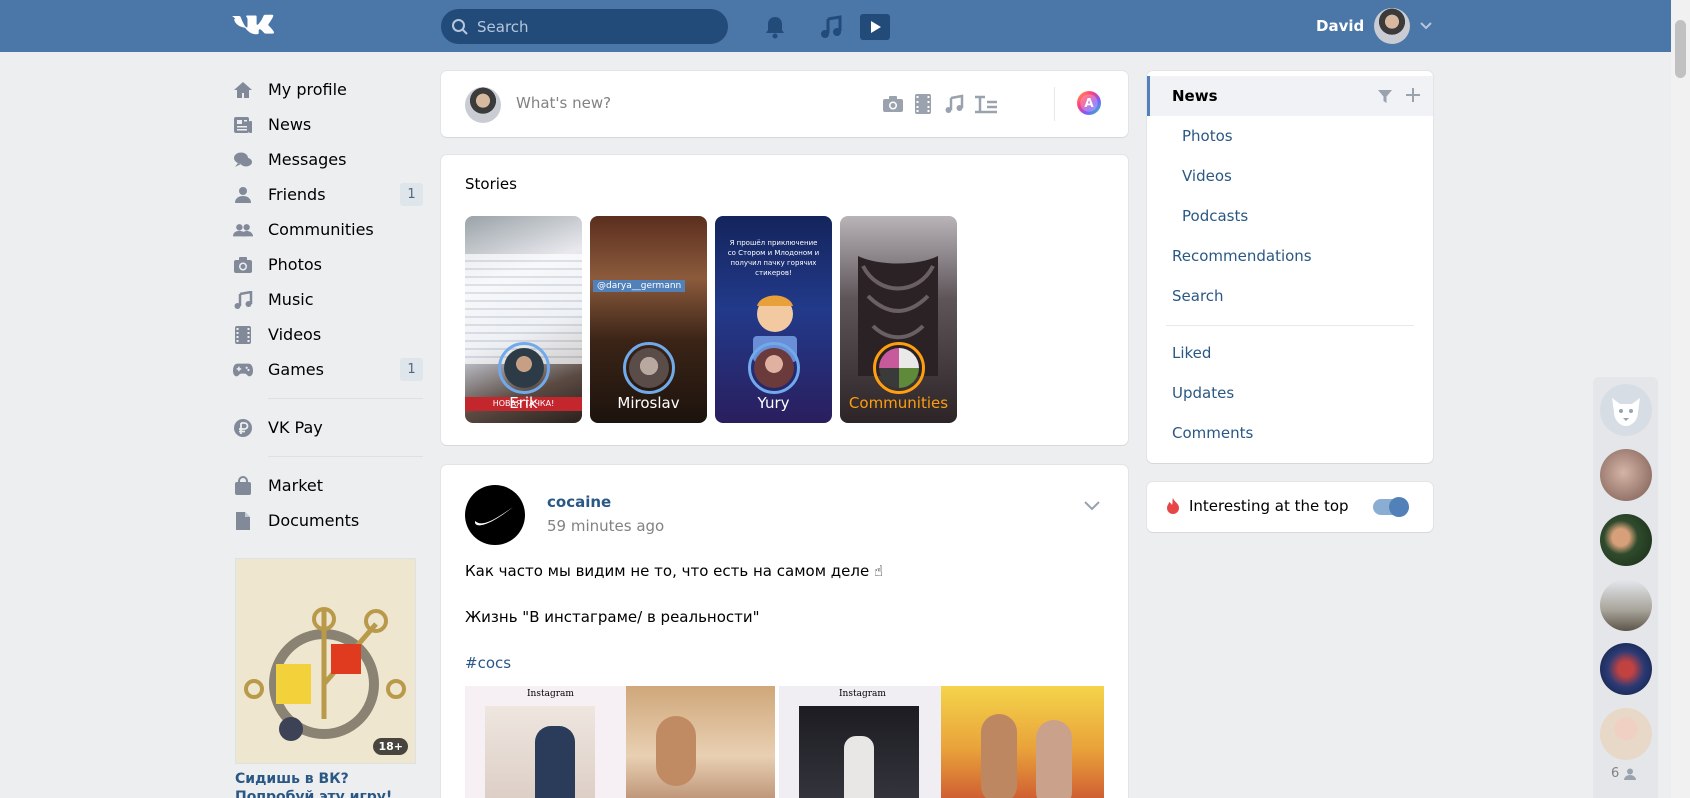 This screenshot has width=1690, height=798. I want to click on stories-title: Stories, so click(491, 184).